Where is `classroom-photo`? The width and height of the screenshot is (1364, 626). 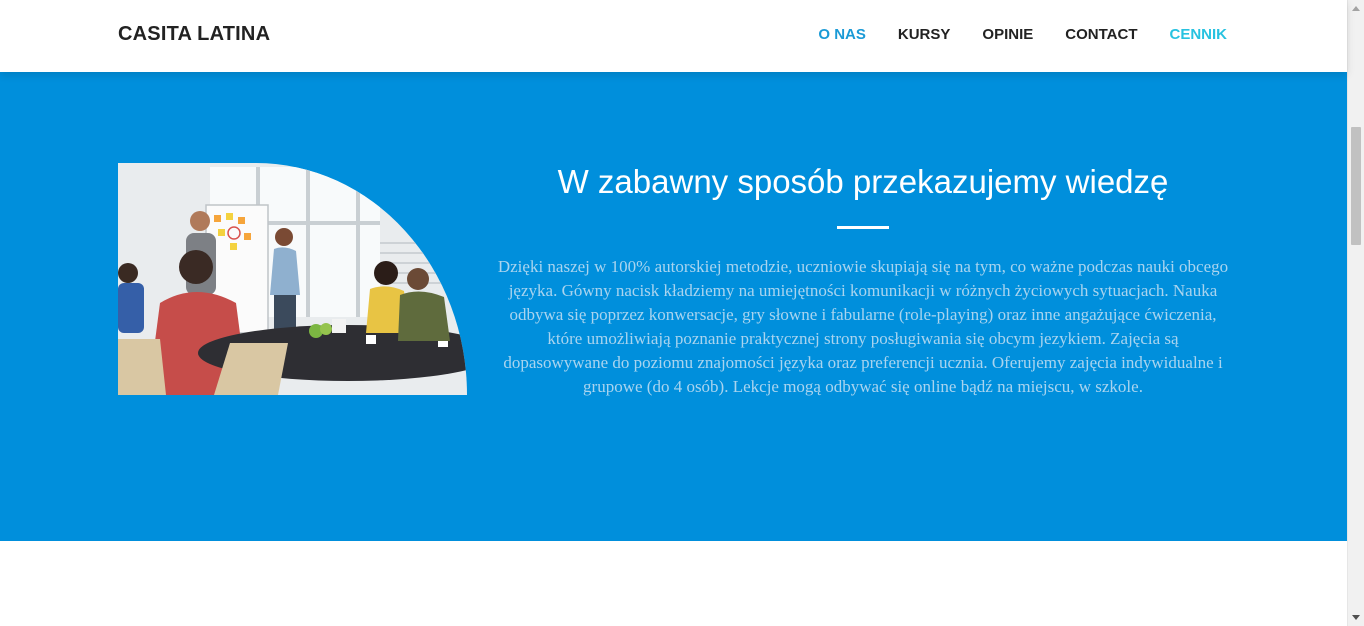 classroom-photo is located at coordinates (292, 279).